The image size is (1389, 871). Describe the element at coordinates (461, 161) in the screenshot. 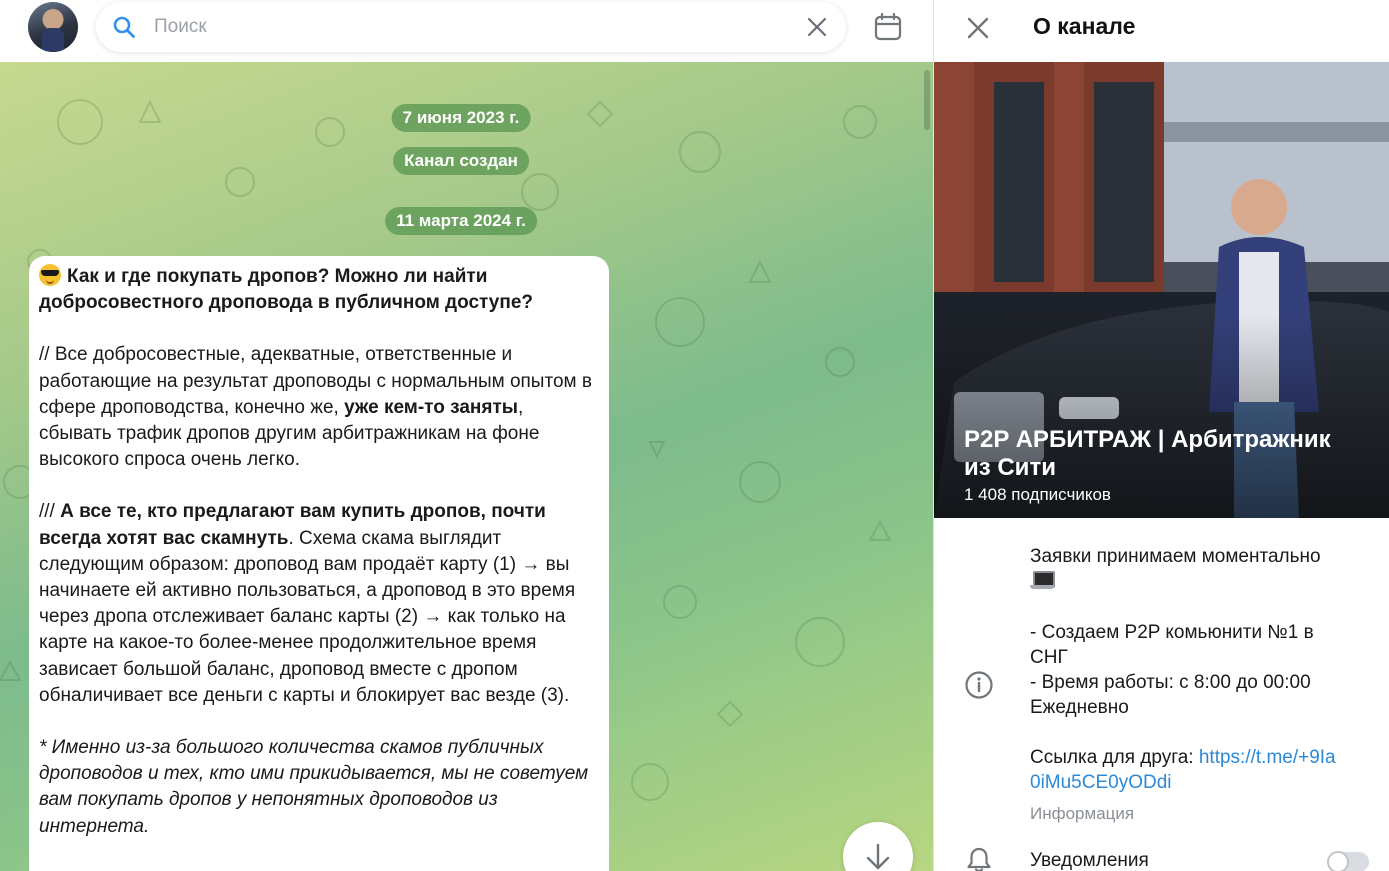

I see `service-message: Канал создан` at that location.